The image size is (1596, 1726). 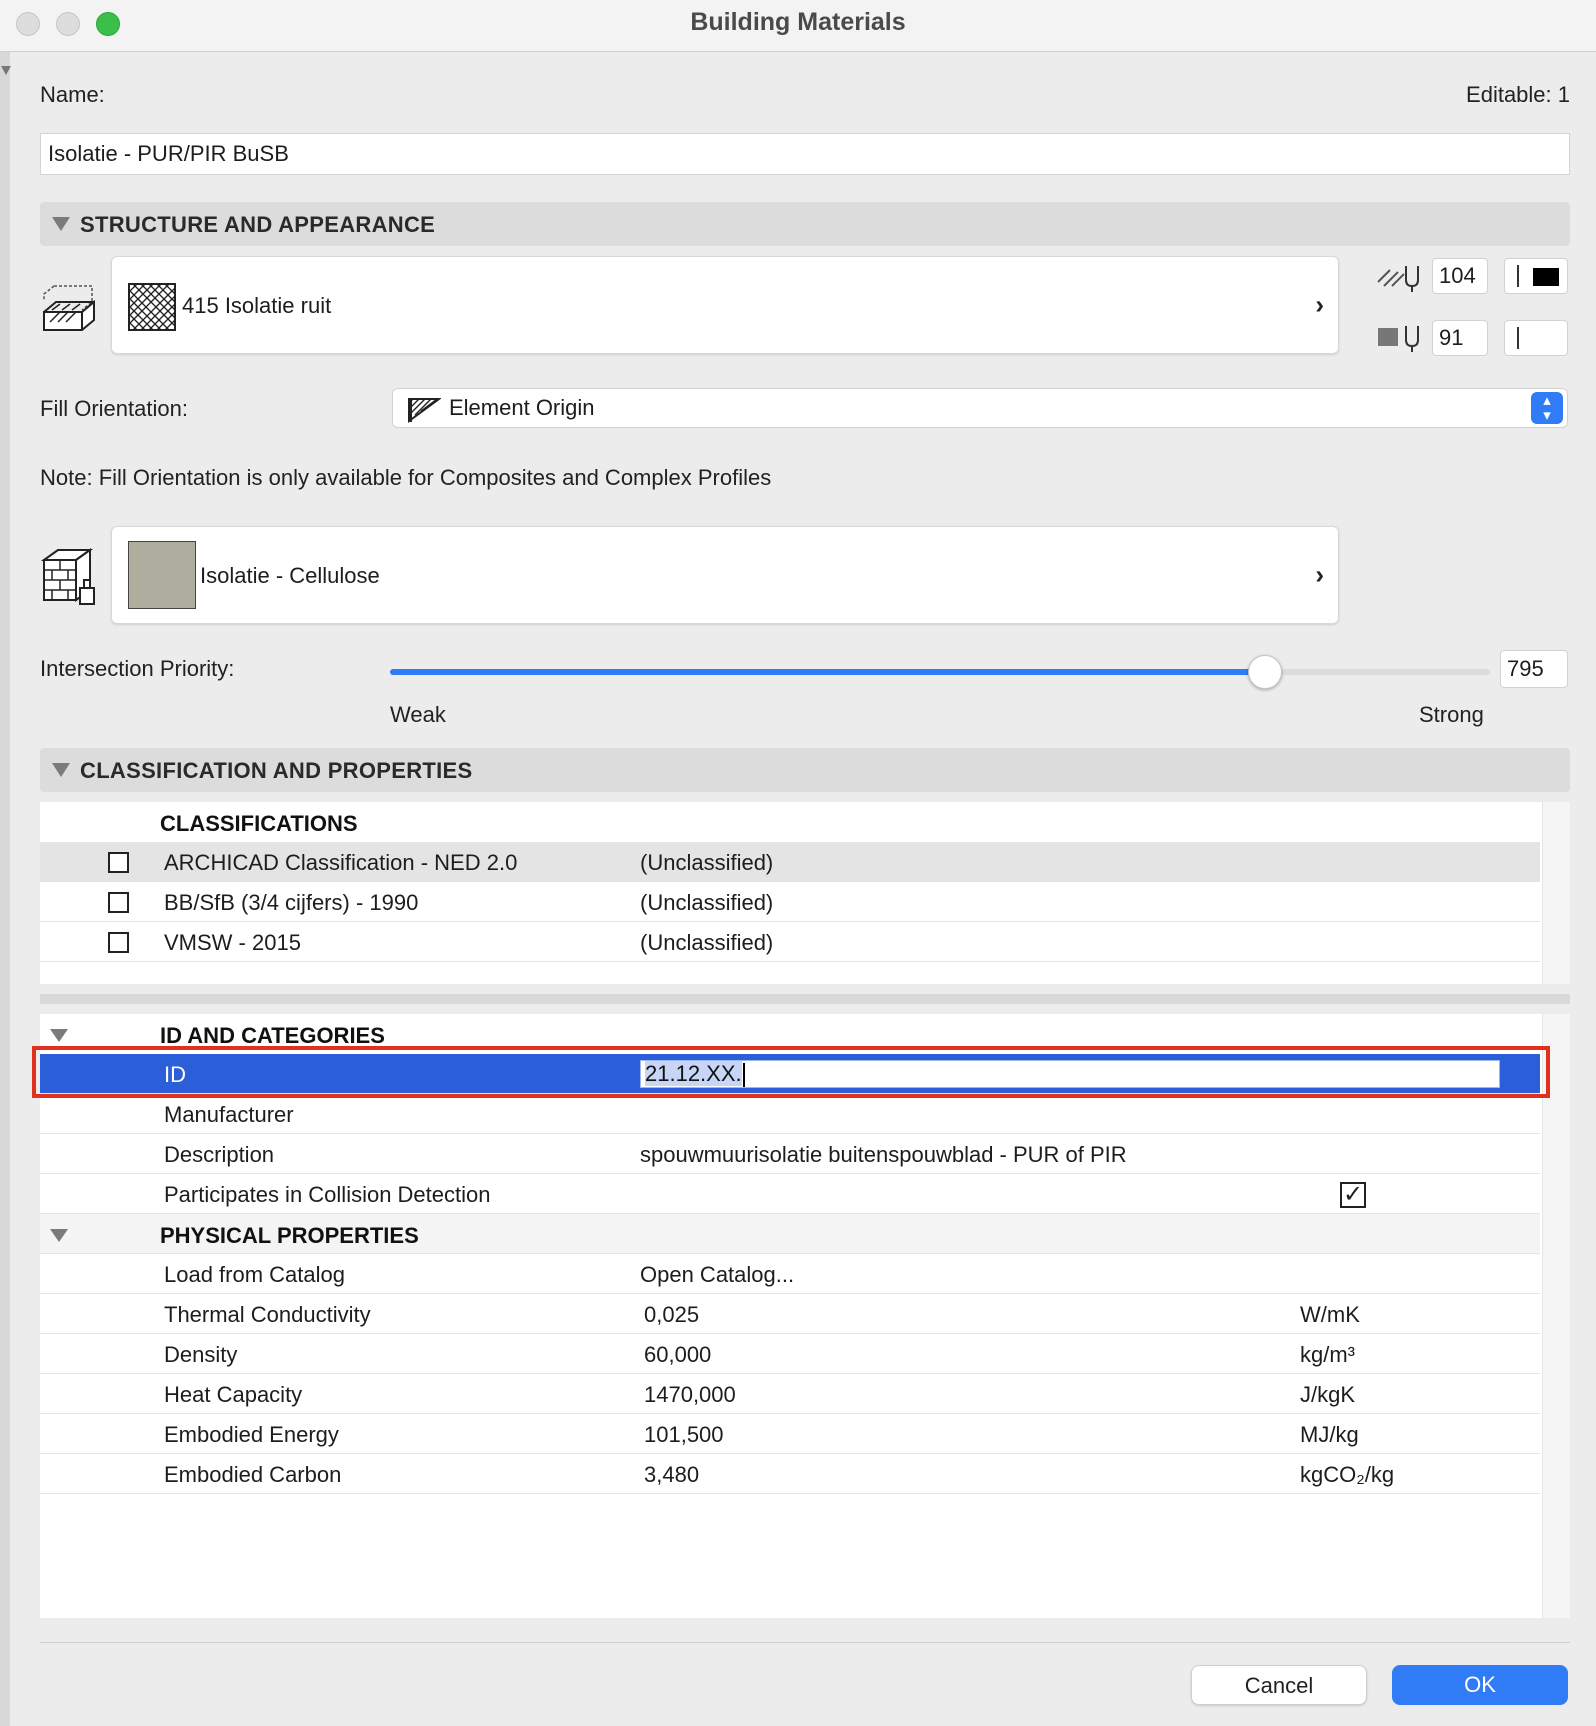 What do you see at coordinates (790, 1354) in the screenshot?
I see `table-row: Density 60,000 kg/m³` at bounding box center [790, 1354].